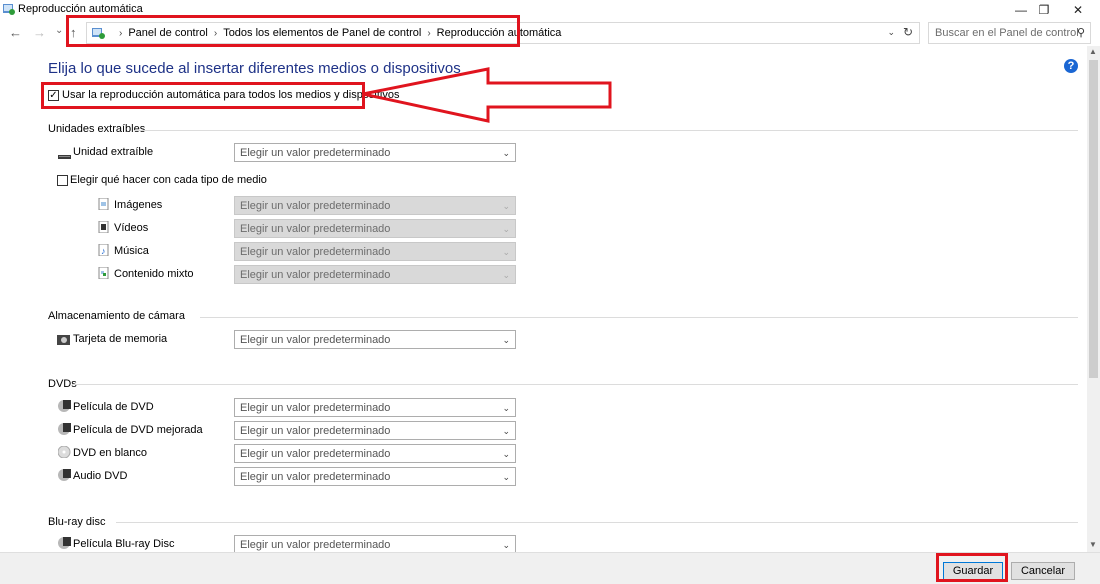  Describe the element at coordinates (100, 476) in the screenshot. I see `audio-dvd-label: Audio DVD` at that location.